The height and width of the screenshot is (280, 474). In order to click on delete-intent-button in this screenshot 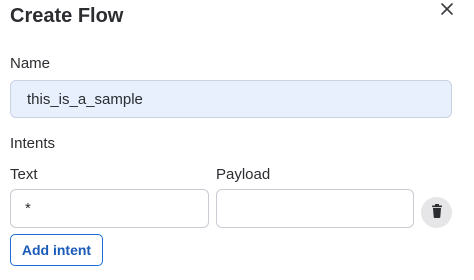, I will do `click(436, 212)`.